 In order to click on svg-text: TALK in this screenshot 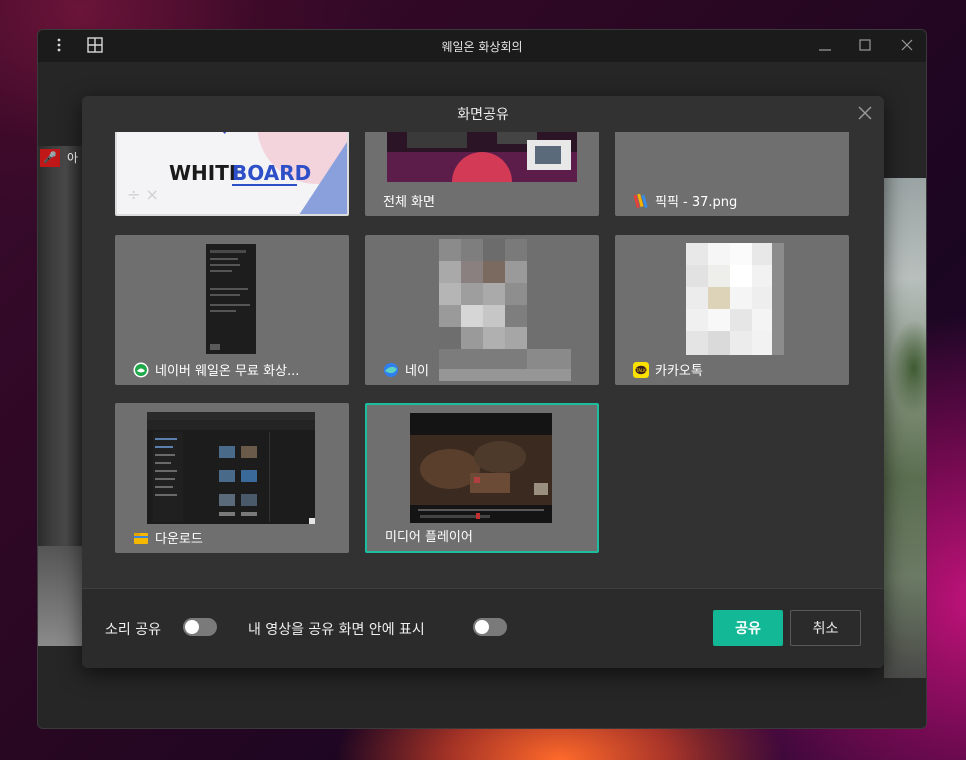, I will do `click(640, 369)`.